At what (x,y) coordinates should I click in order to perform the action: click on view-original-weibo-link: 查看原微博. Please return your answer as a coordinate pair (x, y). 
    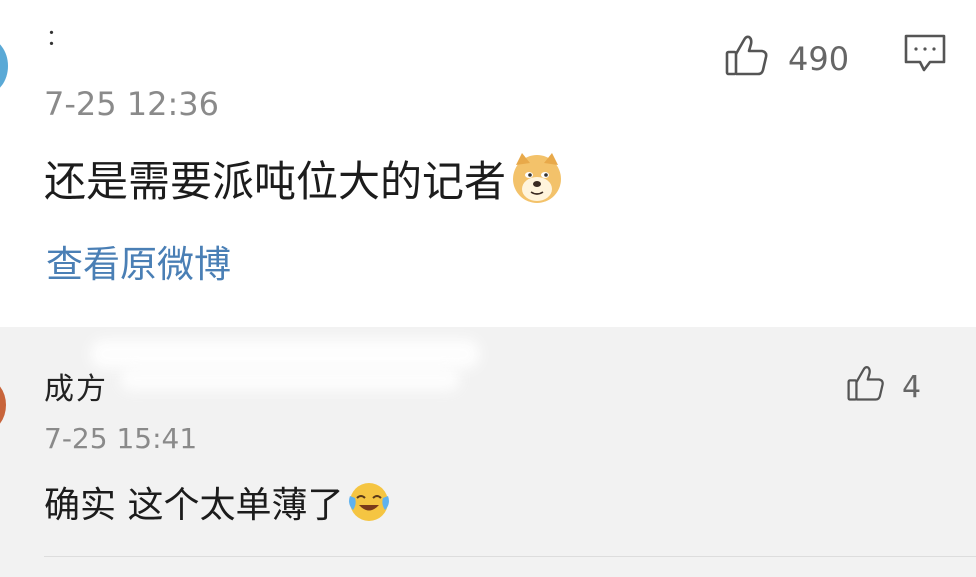
    Looking at the image, I should click on (138, 264).